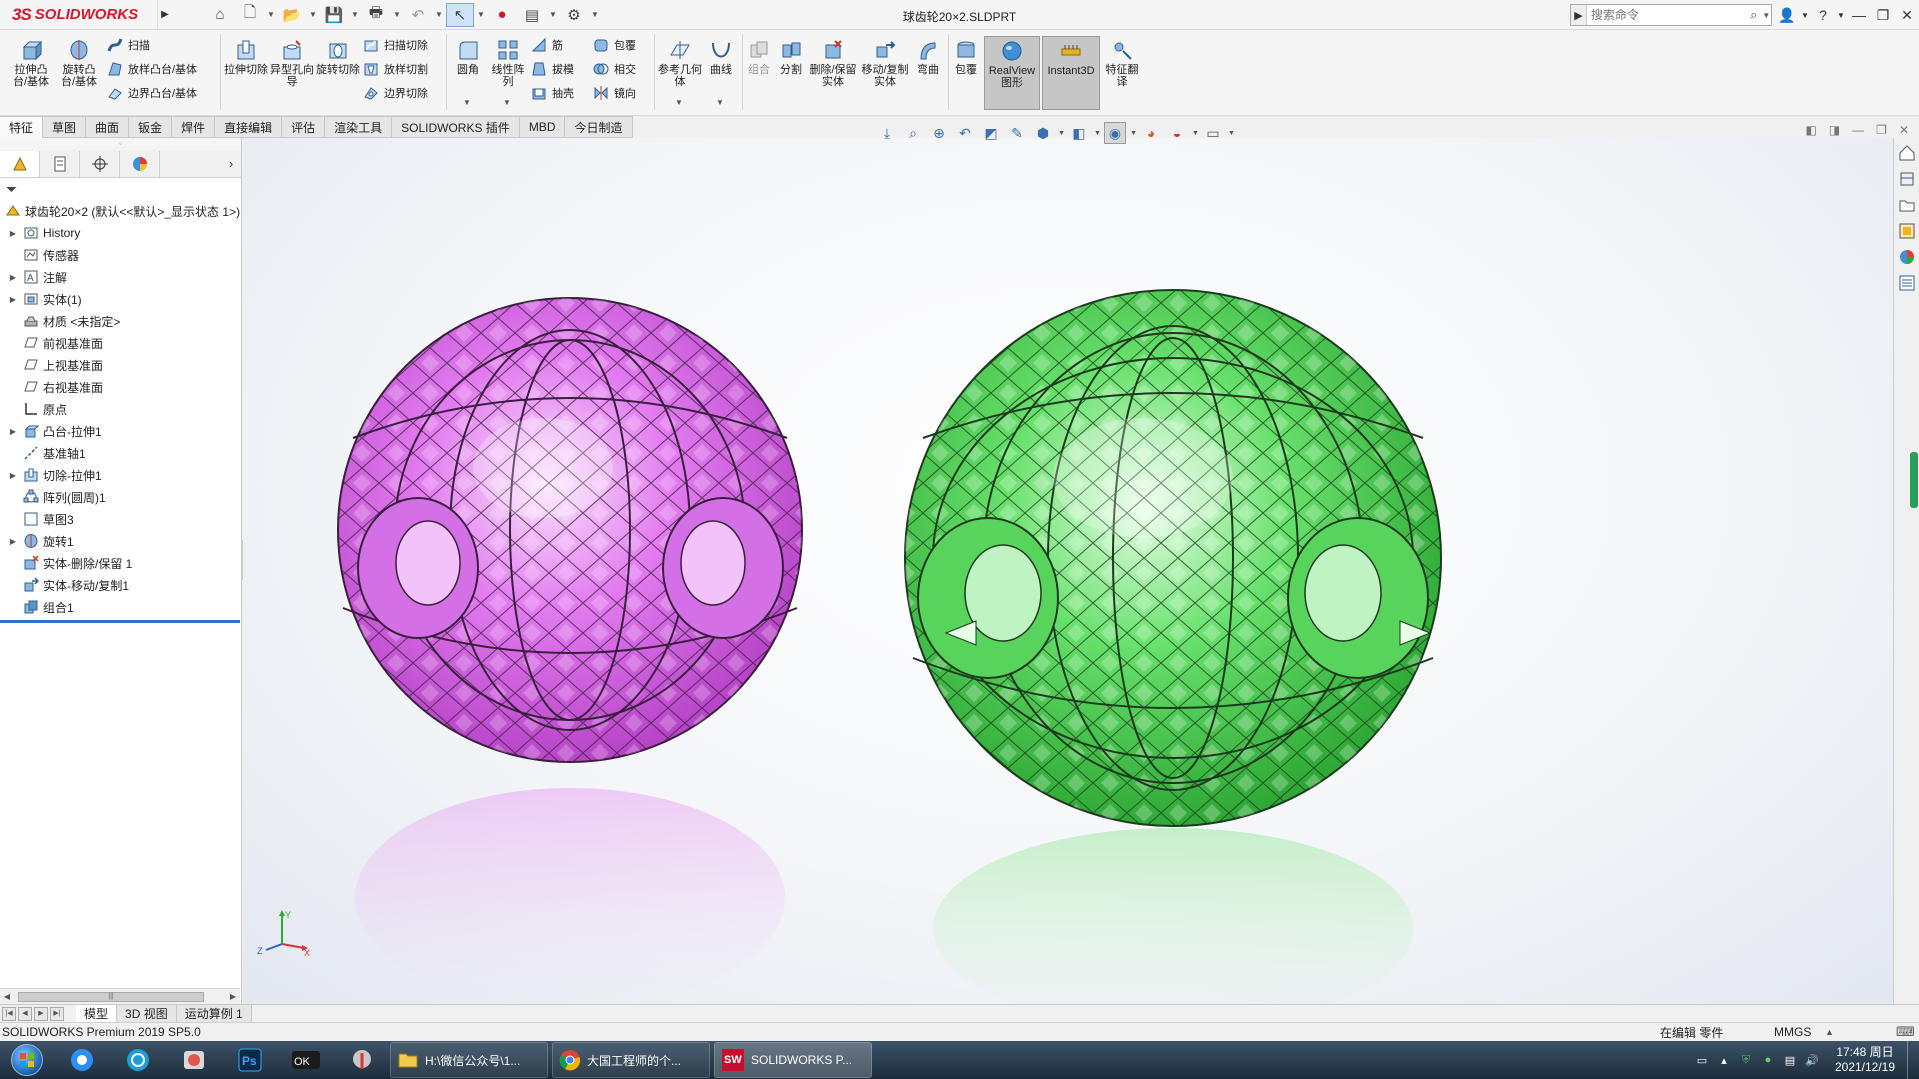 The width and height of the screenshot is (1919, 1079). What do you see at coordinates (120, 431) in the screenshot?
I see `tree-item: ▶ 凸台-拉伸1` at bounding box center [120, 431].